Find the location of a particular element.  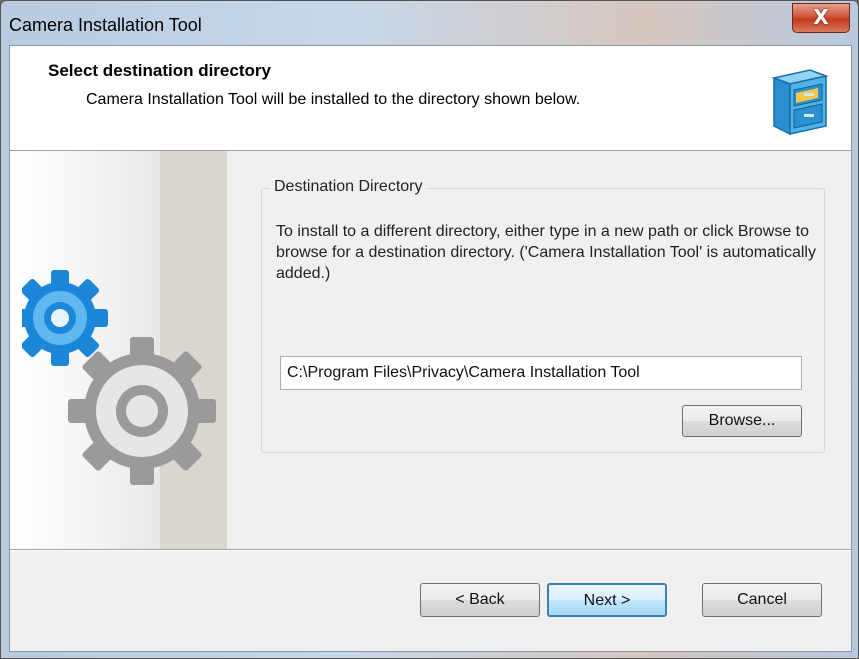

file-cabinet-icon is located at coordinates (800, 102).